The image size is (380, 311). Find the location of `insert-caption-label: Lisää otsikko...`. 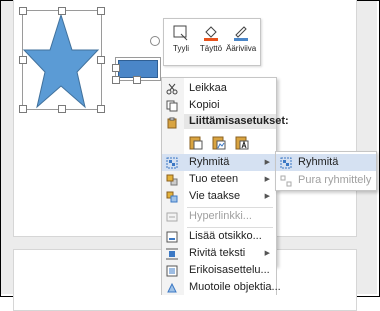

insert-caption-label: Lisää otsikko... is located at coordinates (225, 236).